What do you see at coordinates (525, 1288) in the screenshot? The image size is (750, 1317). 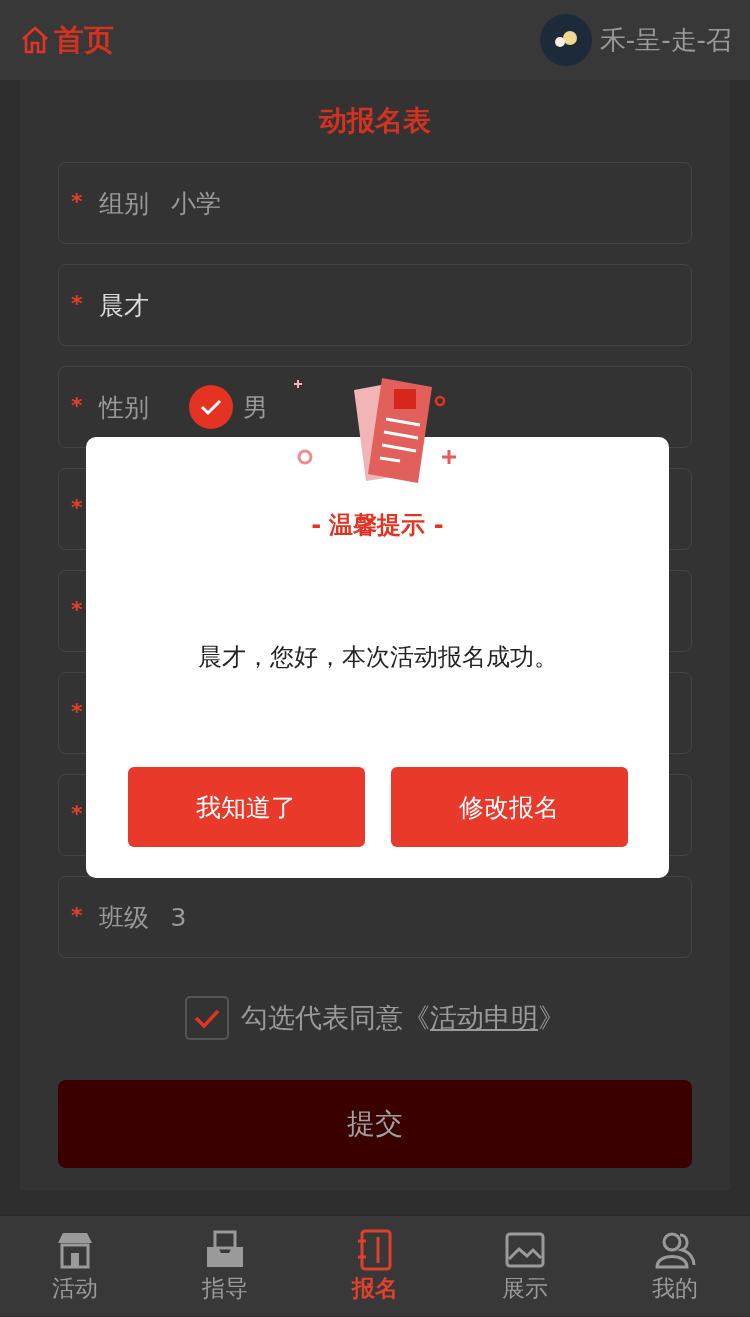 I see `tab-label: 展示` at bounding box center [525, 1288].